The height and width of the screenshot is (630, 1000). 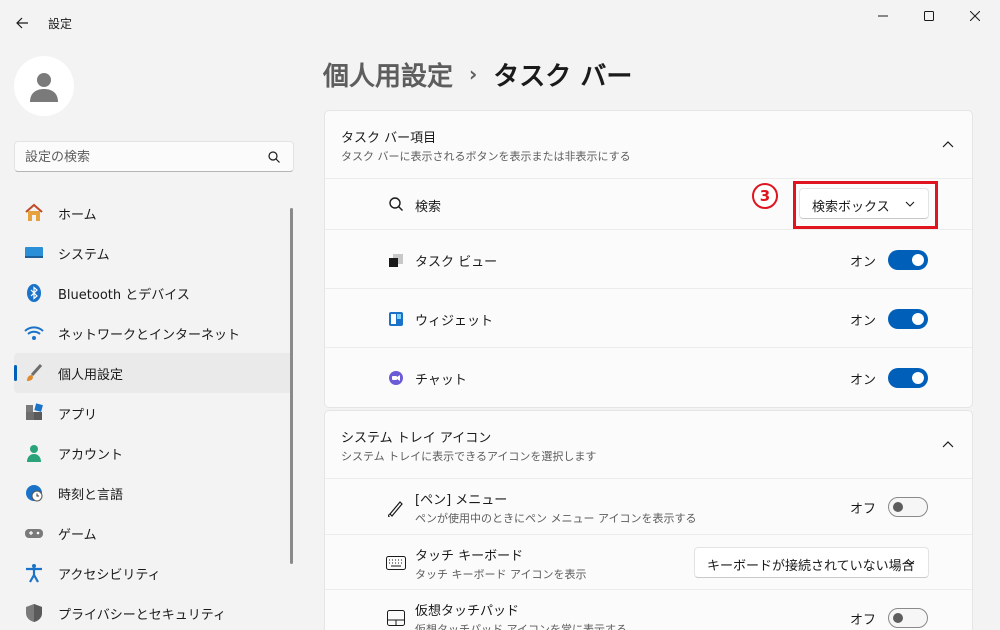 What do you see at coordinates (291, 386) in the screenshot?
I see `sidebar-scrollbar` at bounding box center [291, 386].